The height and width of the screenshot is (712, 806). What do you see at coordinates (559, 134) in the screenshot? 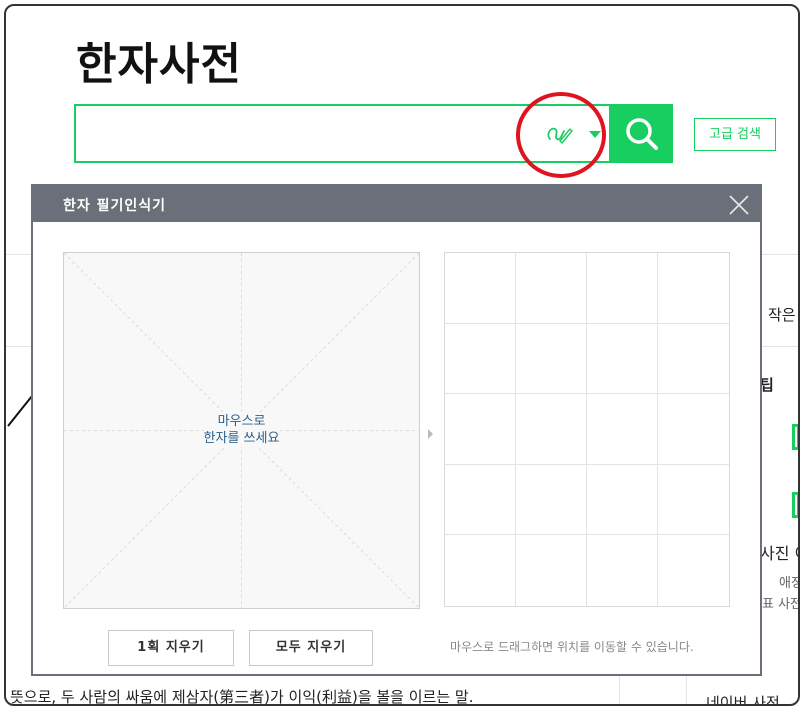
I see `pen-icon` at bounding box center [559, 134].